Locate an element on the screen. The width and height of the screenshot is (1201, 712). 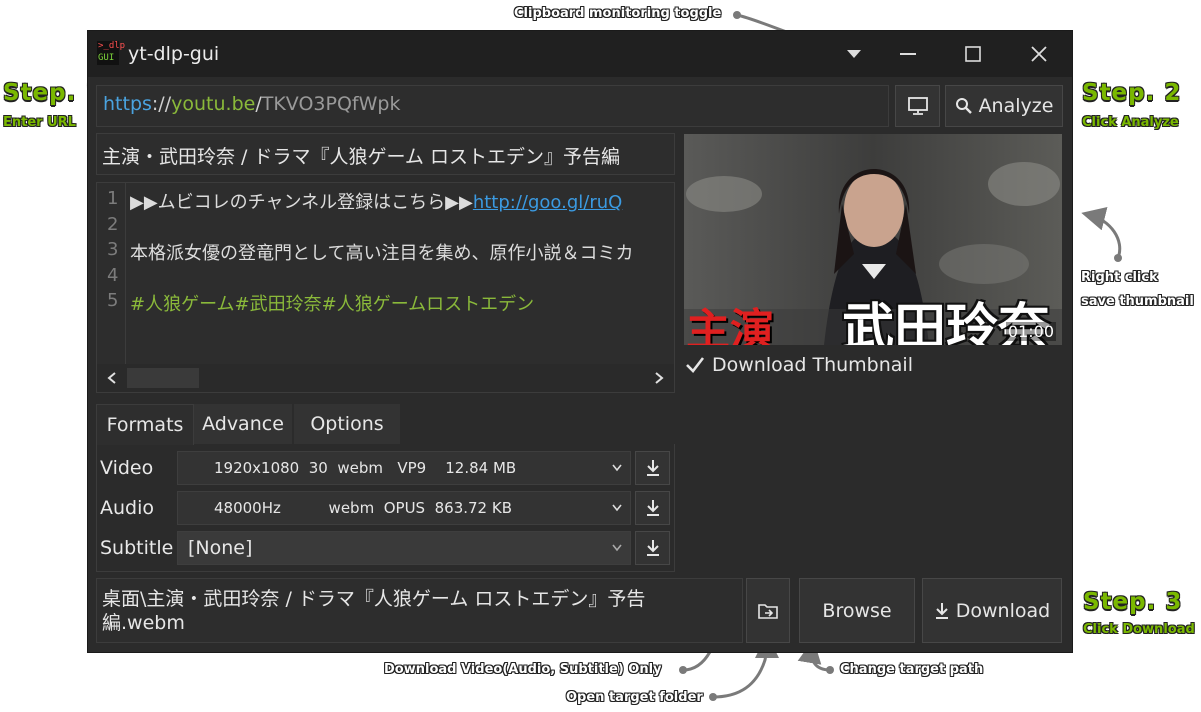
line-number-gutter: 1 2 3 4 5 is located at coordinates (111, 273).